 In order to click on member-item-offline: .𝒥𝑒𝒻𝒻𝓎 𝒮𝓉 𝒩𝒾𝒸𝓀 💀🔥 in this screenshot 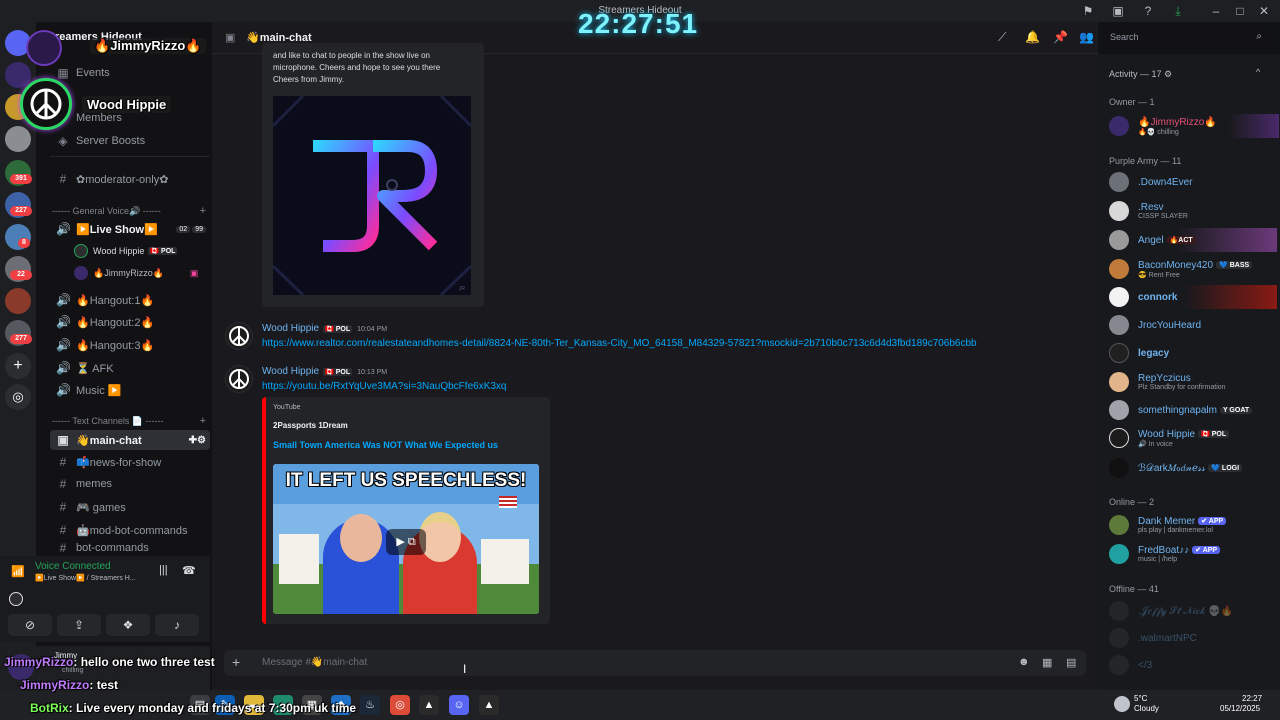, I will do `click(1193, 611)`.